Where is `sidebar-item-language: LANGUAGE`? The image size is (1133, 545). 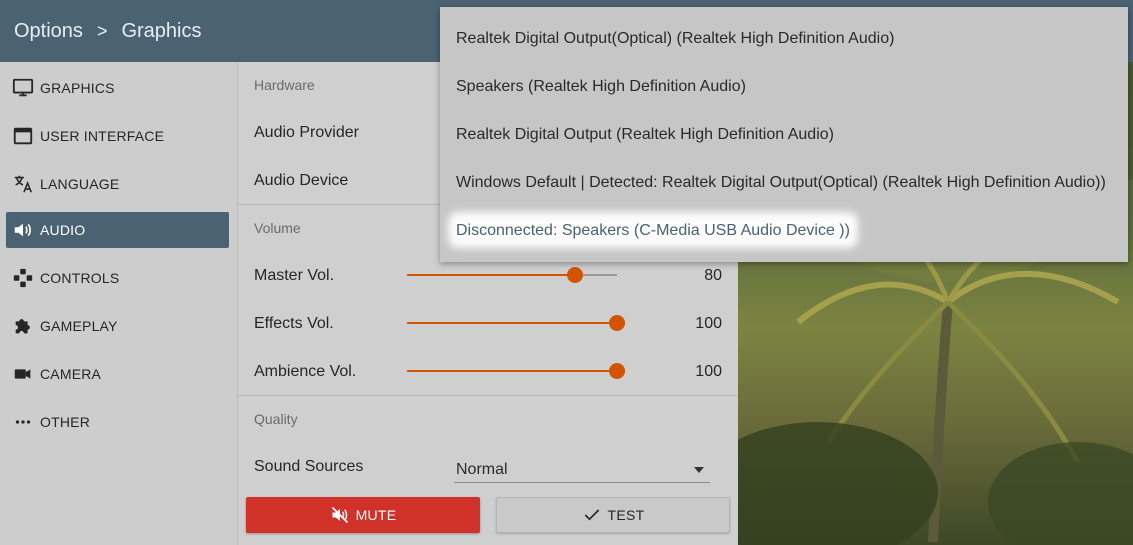
sidebar-item-language: LANGUAGE is located at coordinates (117, 184).